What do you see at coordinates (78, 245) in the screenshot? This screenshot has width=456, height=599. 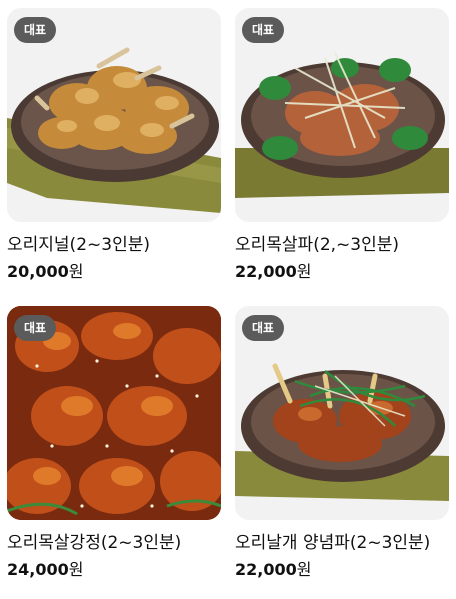 I see `menu-item-name: 오리지널(2~3인분)` at bounding box center [78, 245].